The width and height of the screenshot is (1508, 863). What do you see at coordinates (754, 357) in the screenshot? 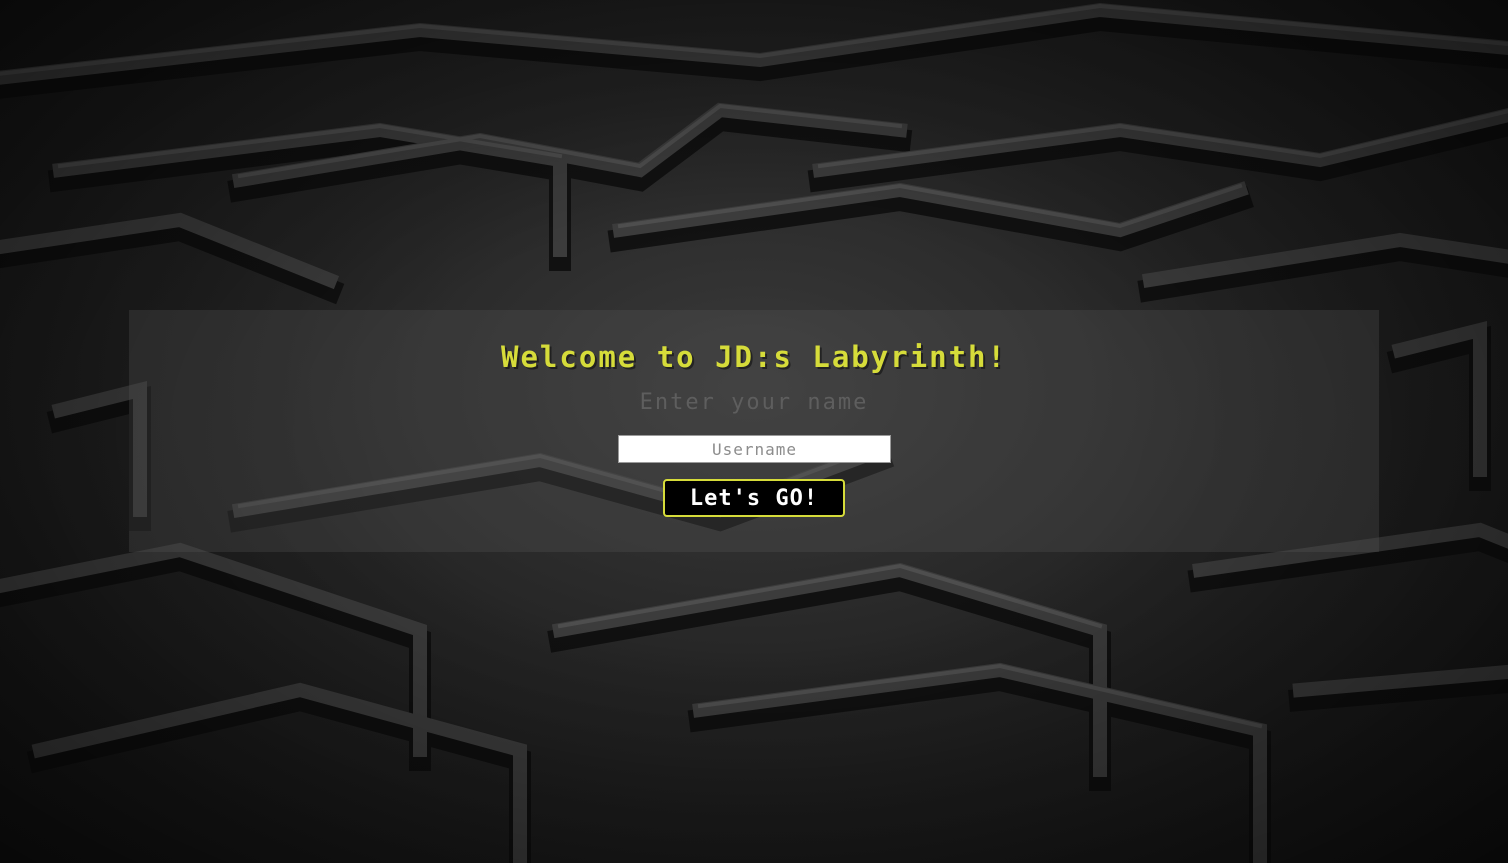
I see `welcome-title: Welcome to JD:s Labyrinth!` at bounding box center [754, 357].